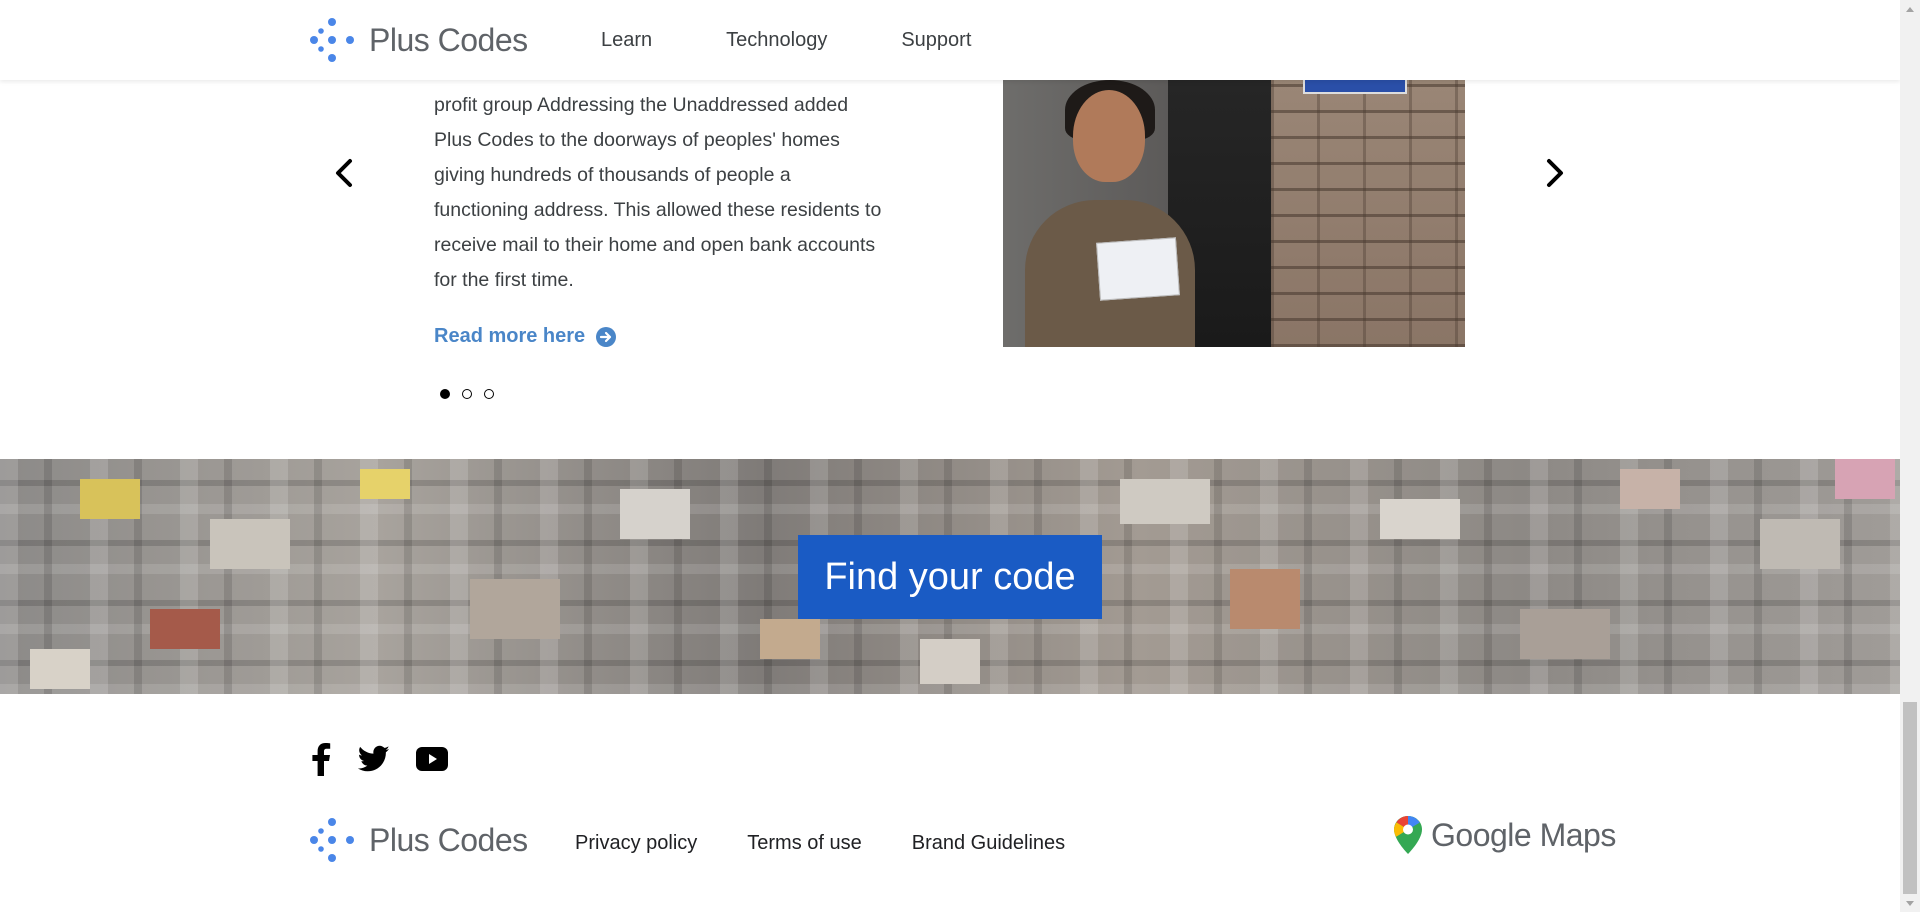  What do you see at coordinates (1355, 87) in the screenshot?
I see `photo-sign` at bounding box center [1355, 87].